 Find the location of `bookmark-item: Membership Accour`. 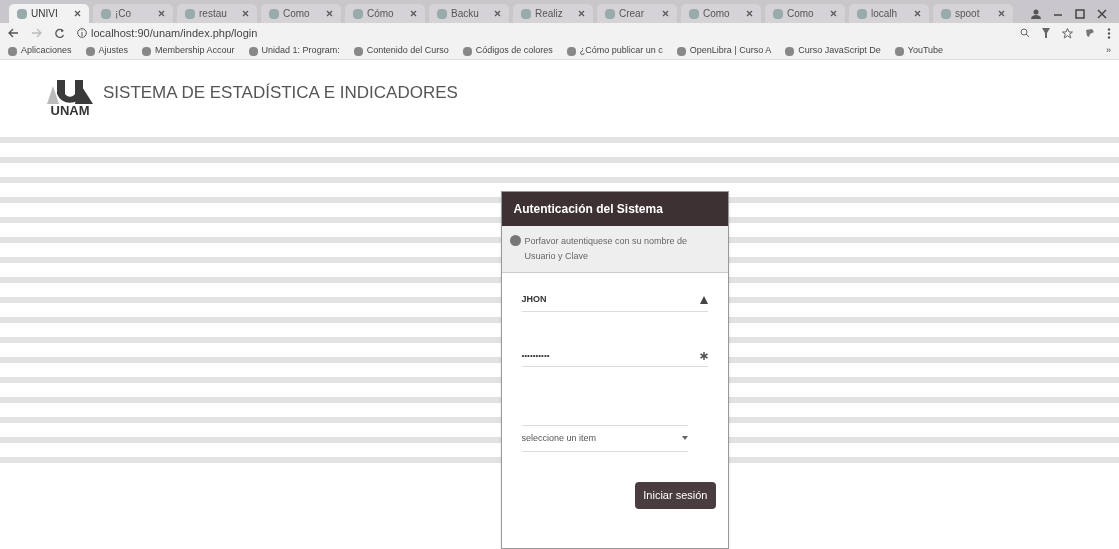

bookmark-item: Membership Accour is located at coordinates (188, 51).